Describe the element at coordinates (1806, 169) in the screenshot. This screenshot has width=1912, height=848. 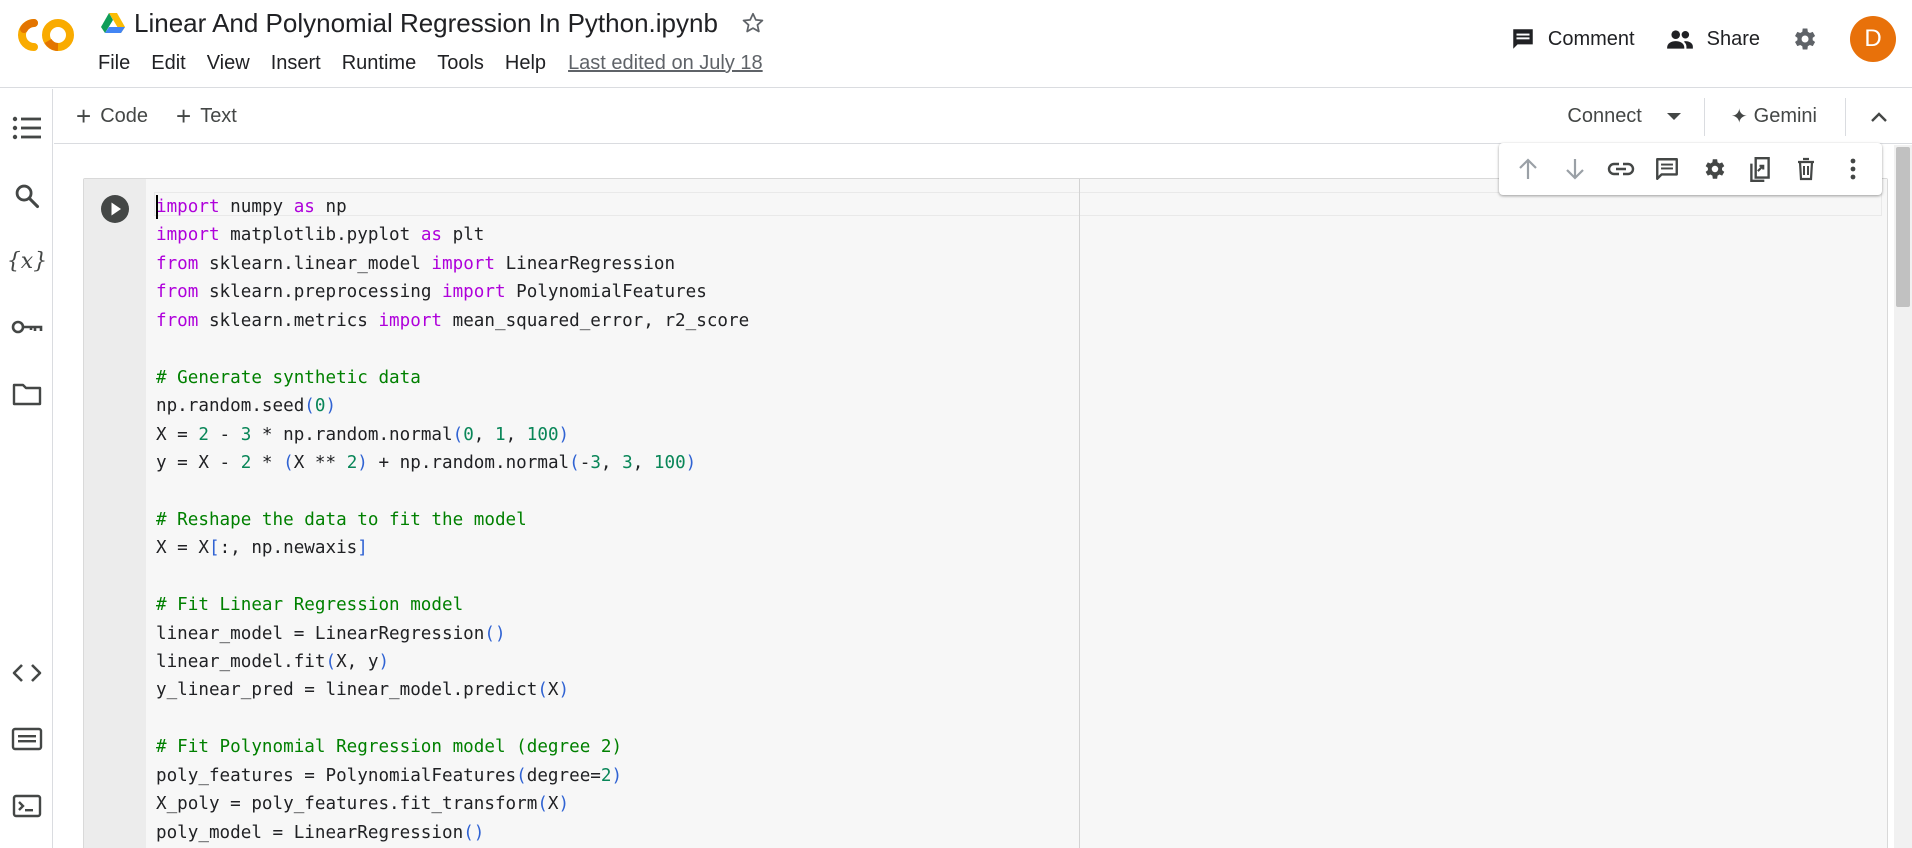
I see `delete-icon` at that location.